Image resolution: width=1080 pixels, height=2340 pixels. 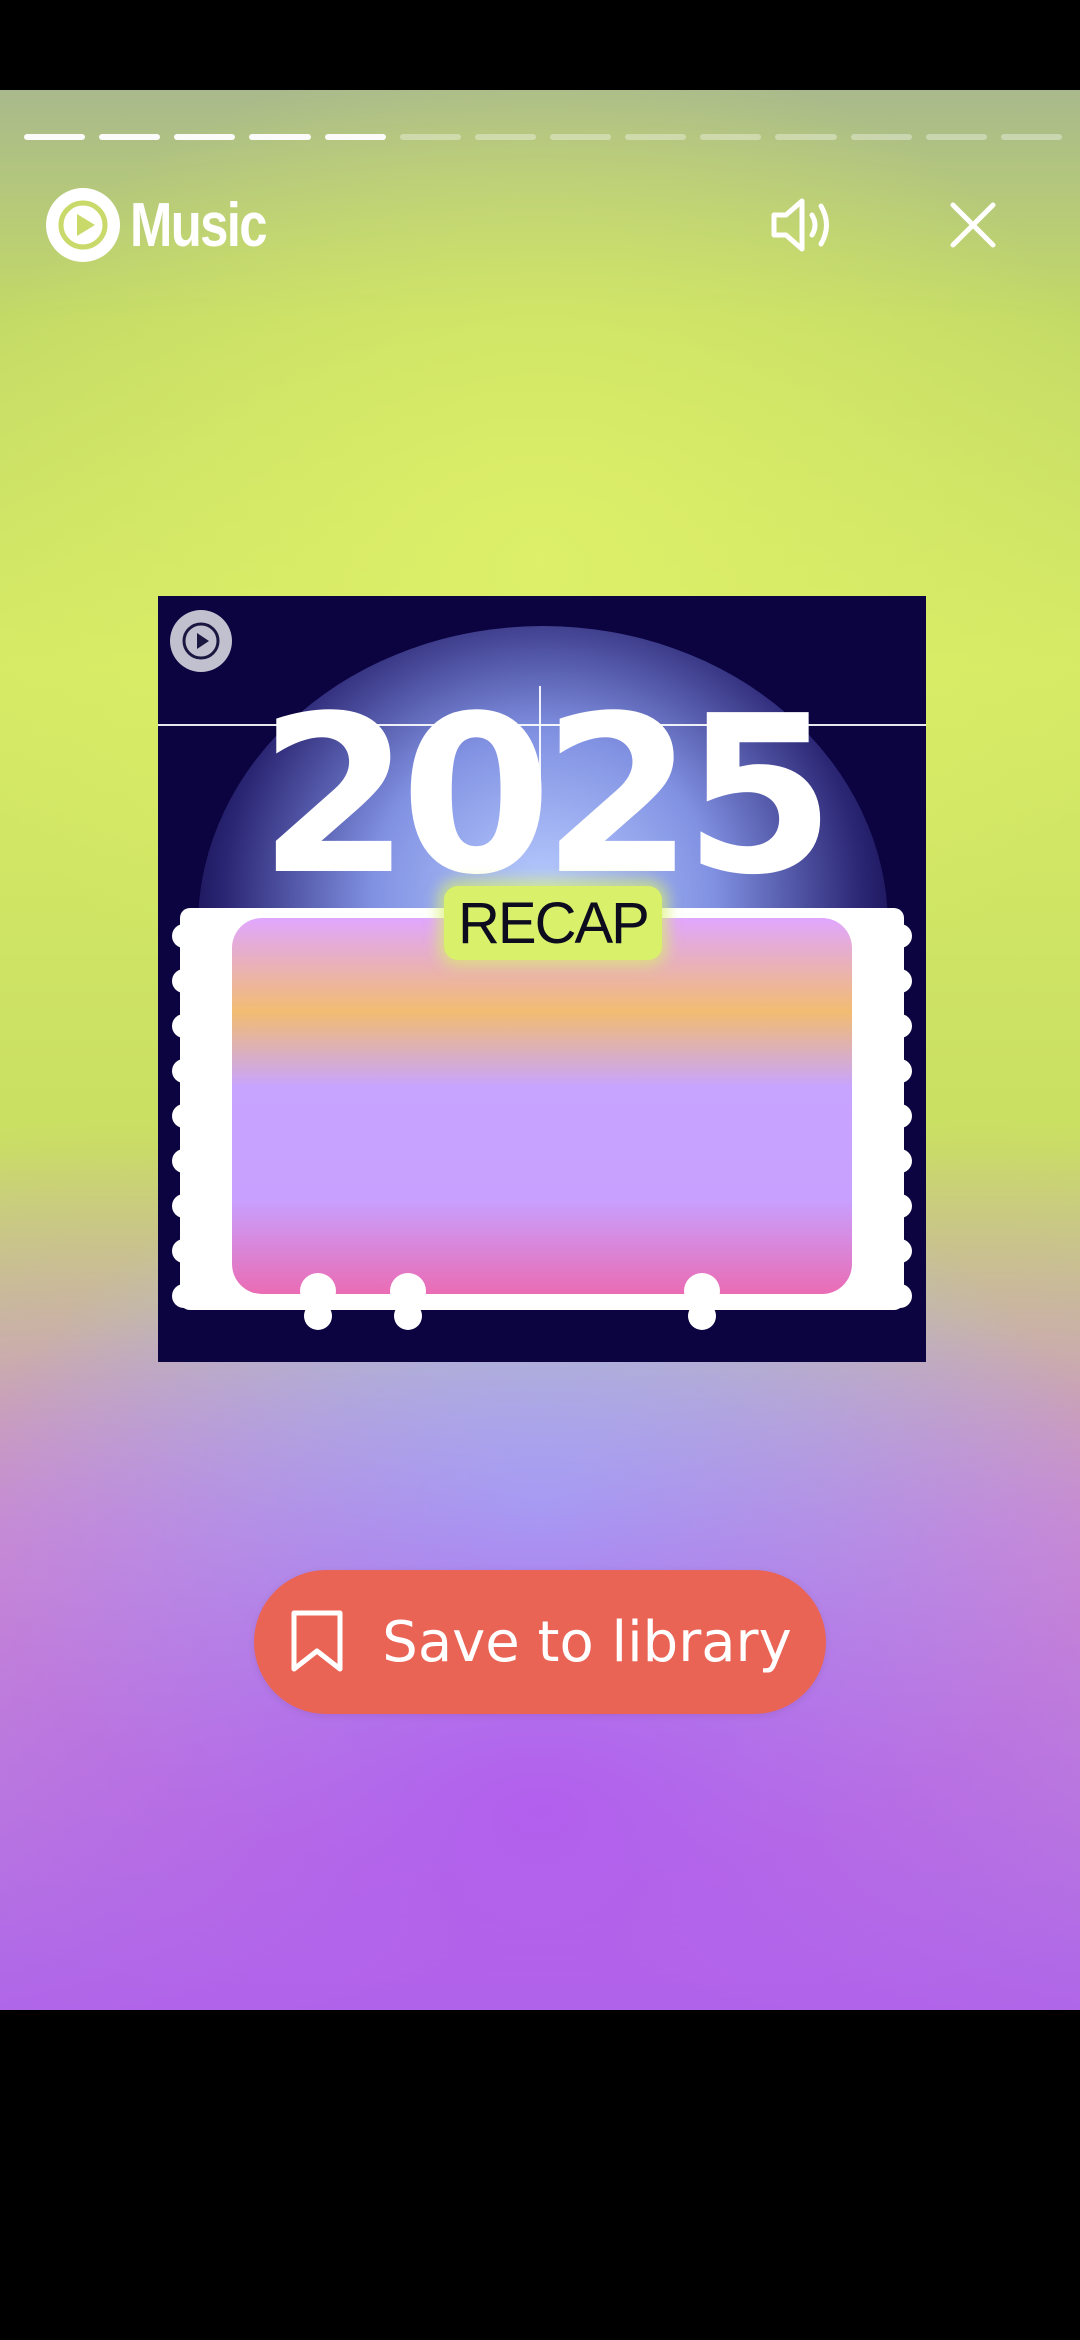 What do you see at coordinates (199, 225) in the screenshot?
I see `logo-text: Music` at bounding box center [199, 225].